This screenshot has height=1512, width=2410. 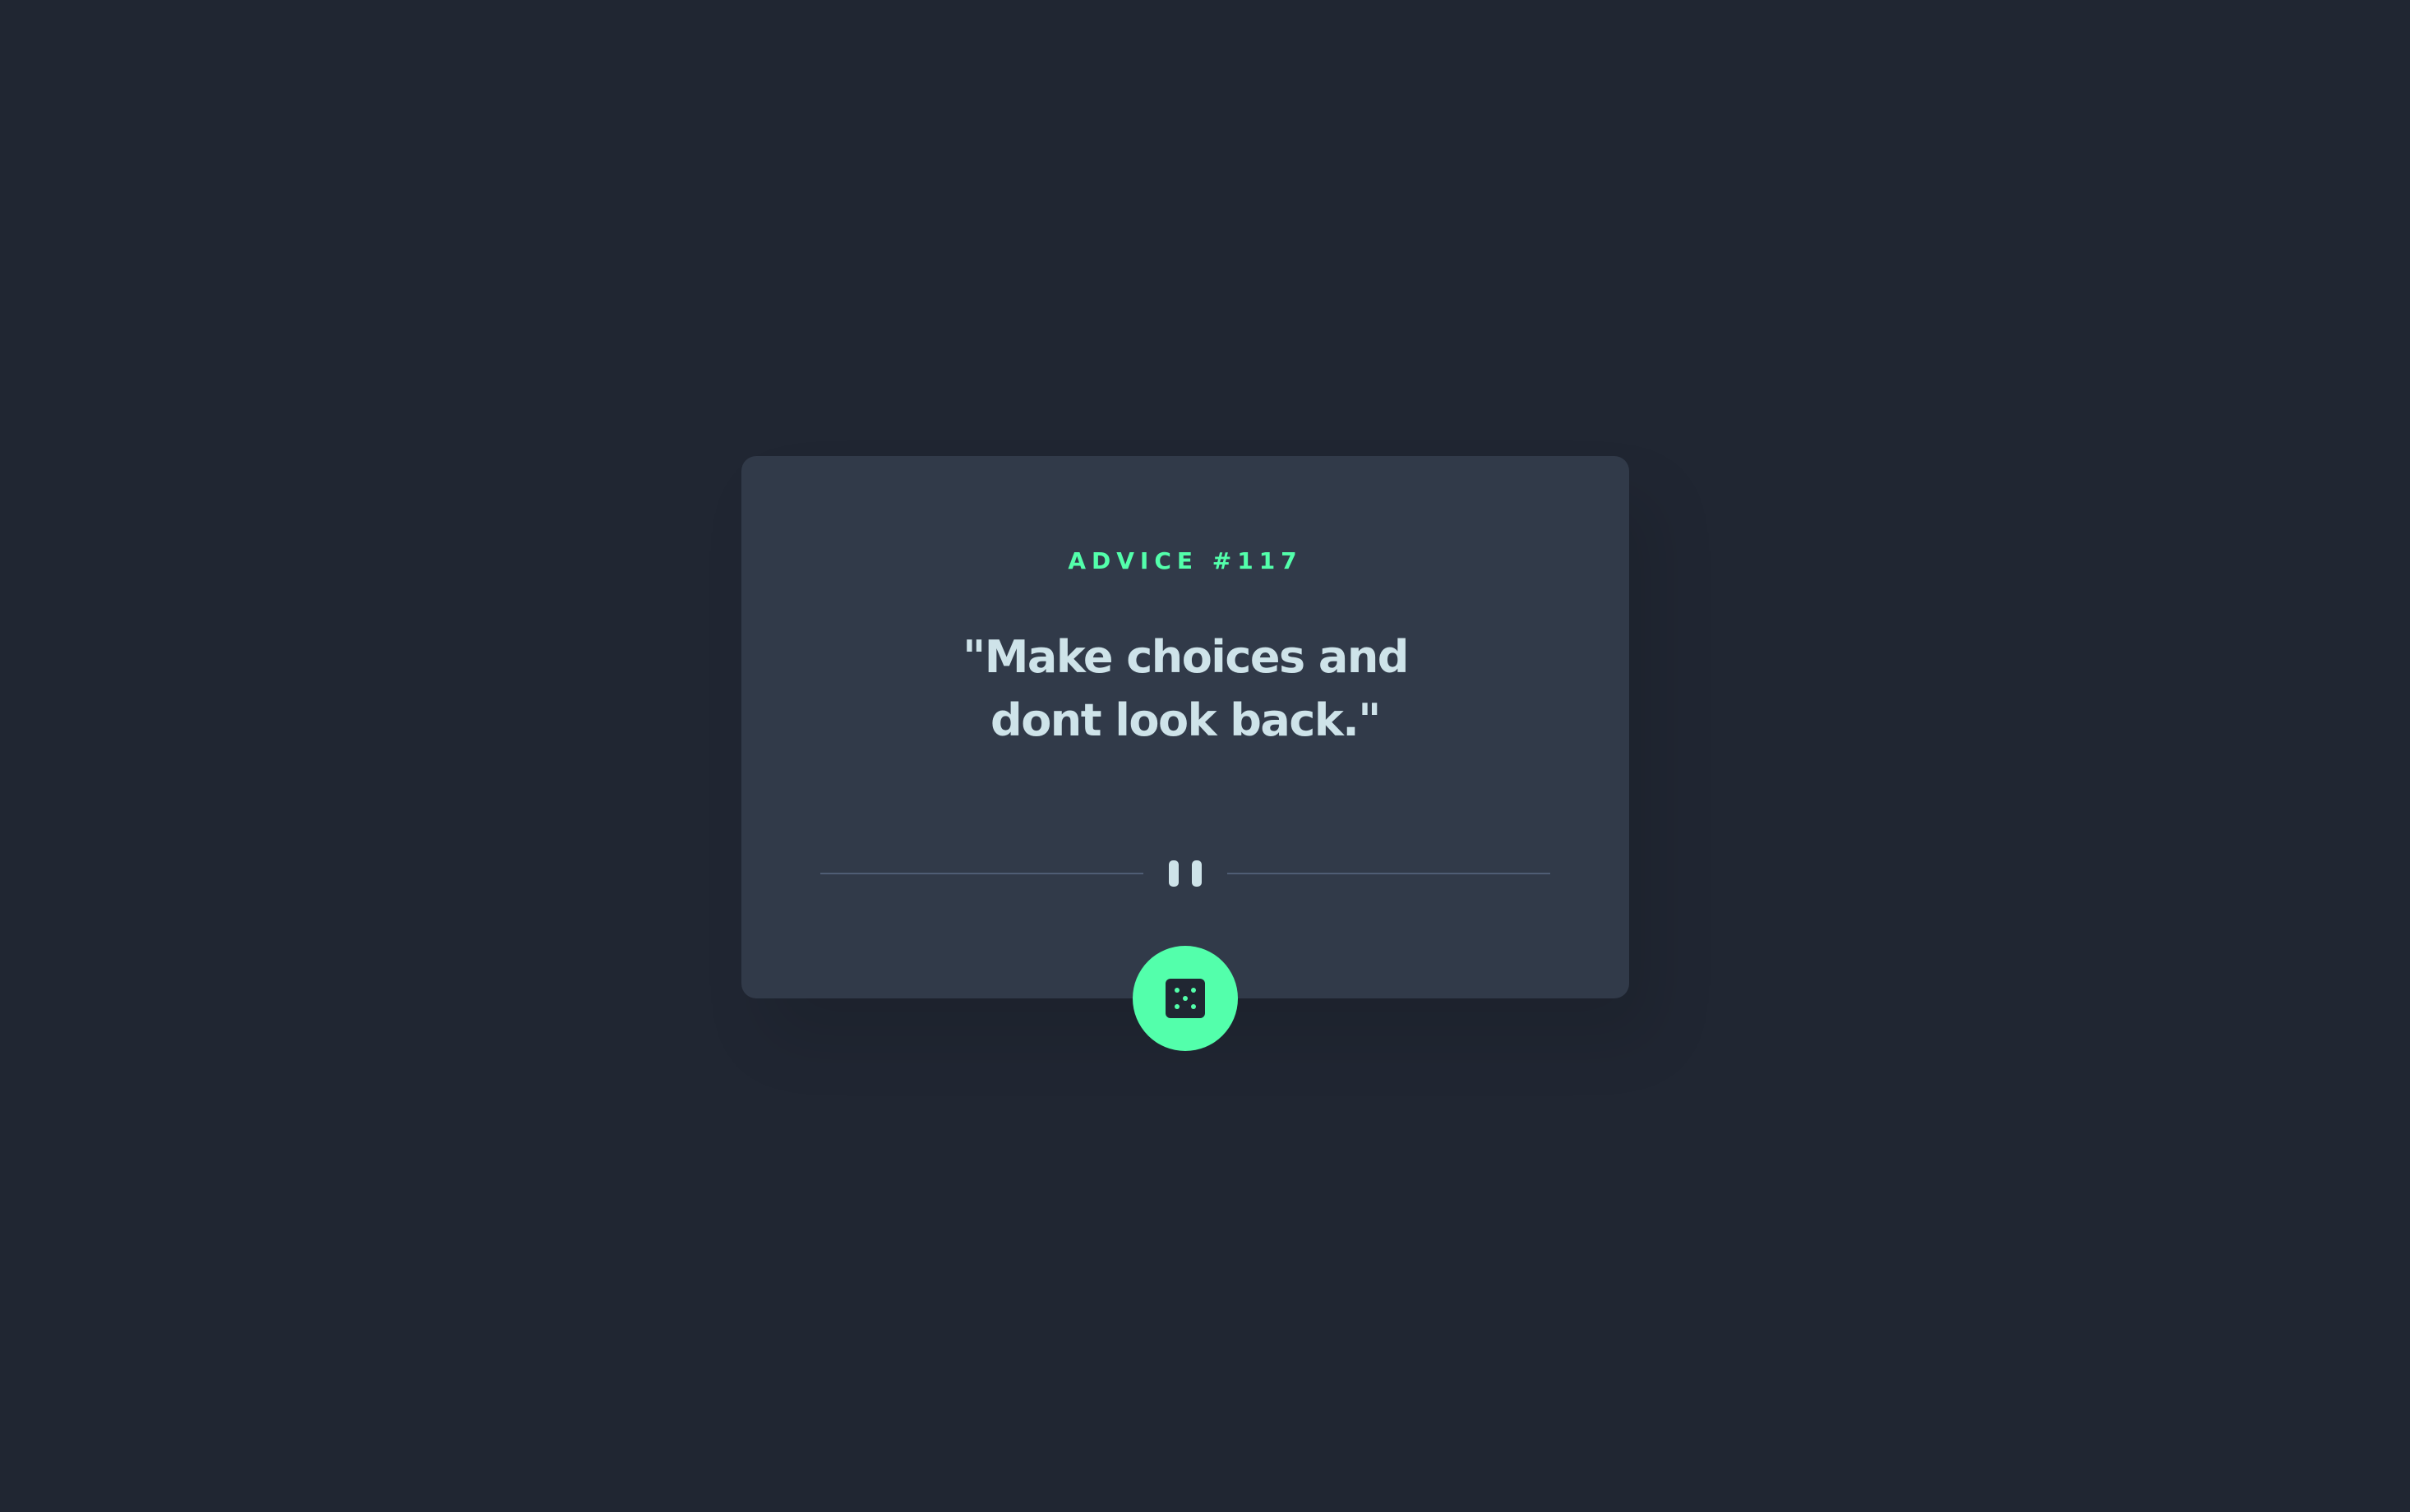 I want to click on divider-line-right, so click(x=1388, y=873).